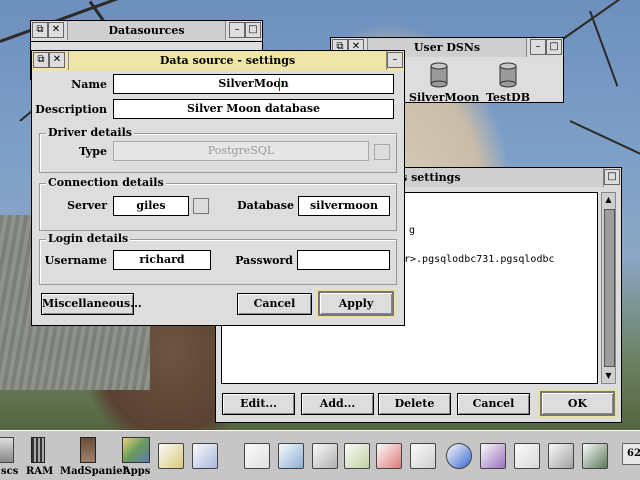  I want to click on web-icon, so click(423, 456).